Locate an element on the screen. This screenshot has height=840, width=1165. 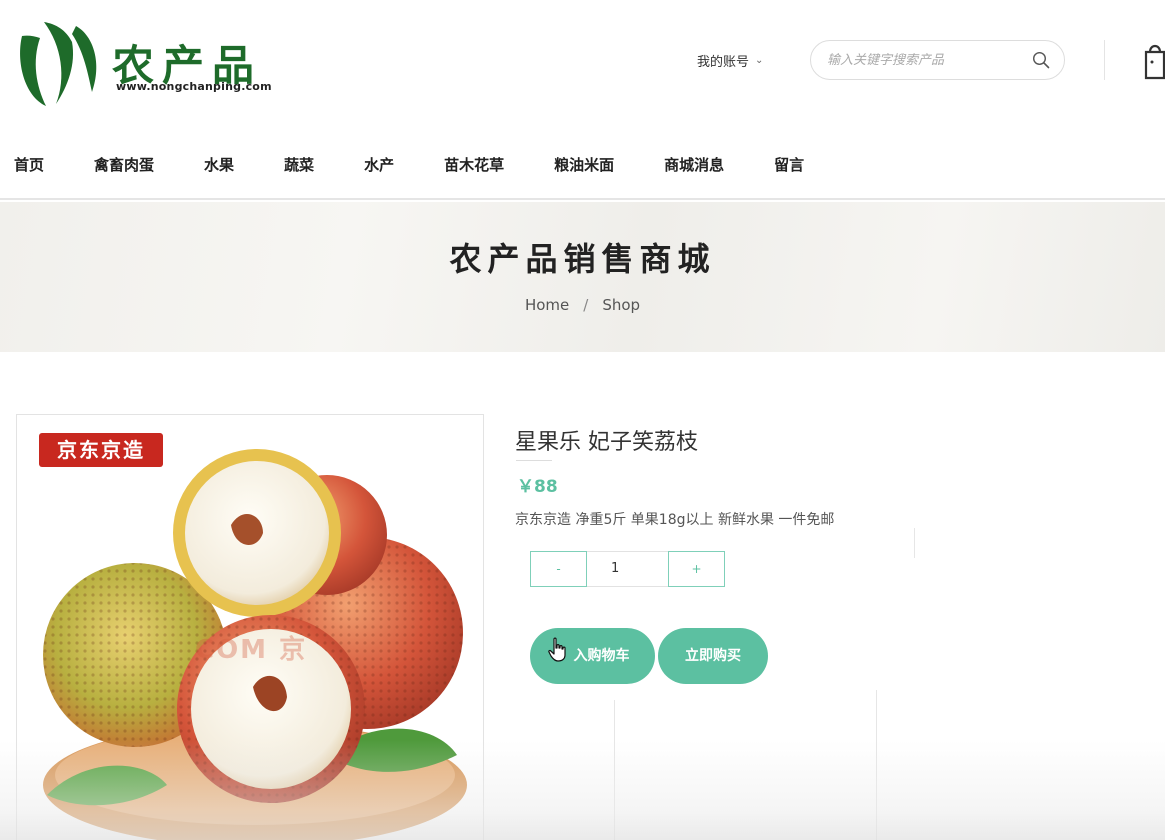
quantity-stepper: - 1 + is located at coordinates (627, 569).